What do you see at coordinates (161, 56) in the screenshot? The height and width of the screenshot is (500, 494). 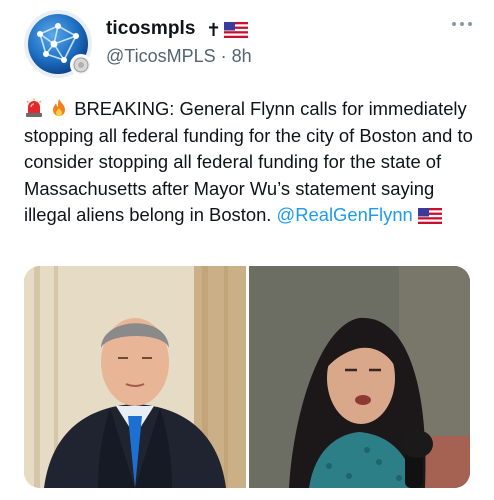 I see `handle: @TicosMPLS` at bounding box center [161, 56].